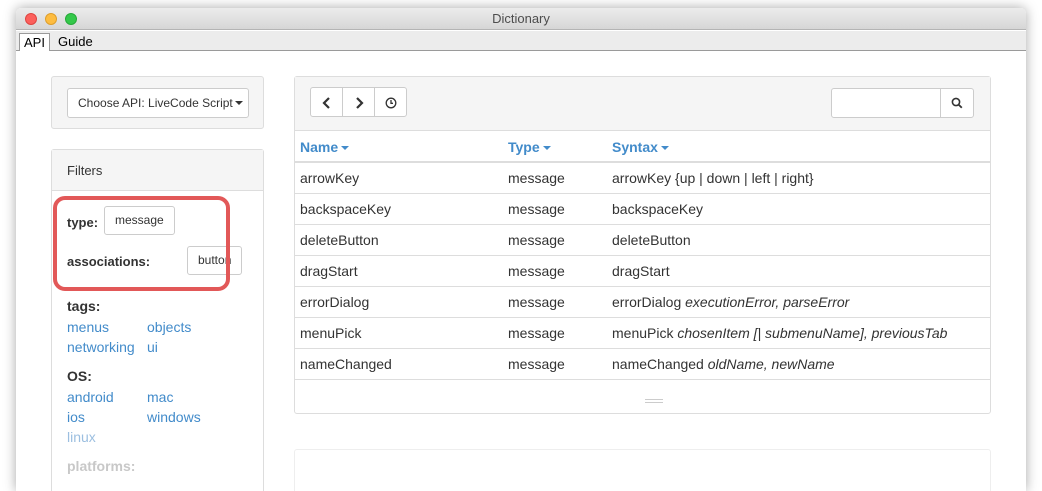 This screenshot has width=1042, height=491. I want to click on zoom-window-button, so click(71, 19).